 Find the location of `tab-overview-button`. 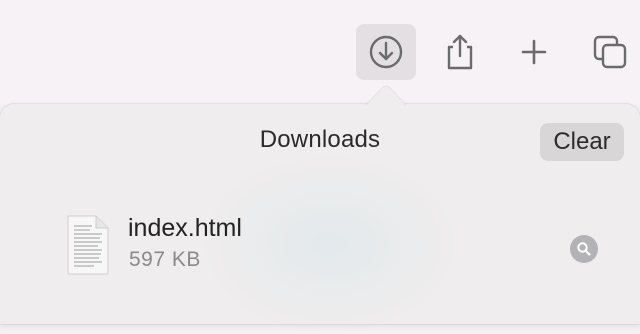

tab-overview-button is located at coordinates (610, 52).